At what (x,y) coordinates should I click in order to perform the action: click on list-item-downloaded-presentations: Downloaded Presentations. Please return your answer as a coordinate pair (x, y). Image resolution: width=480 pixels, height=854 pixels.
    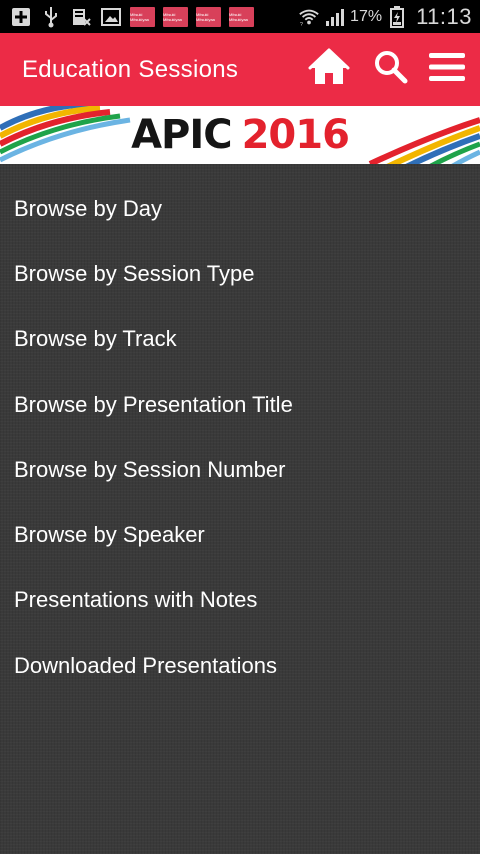
    Looking at the image, I should click on (240, 665).